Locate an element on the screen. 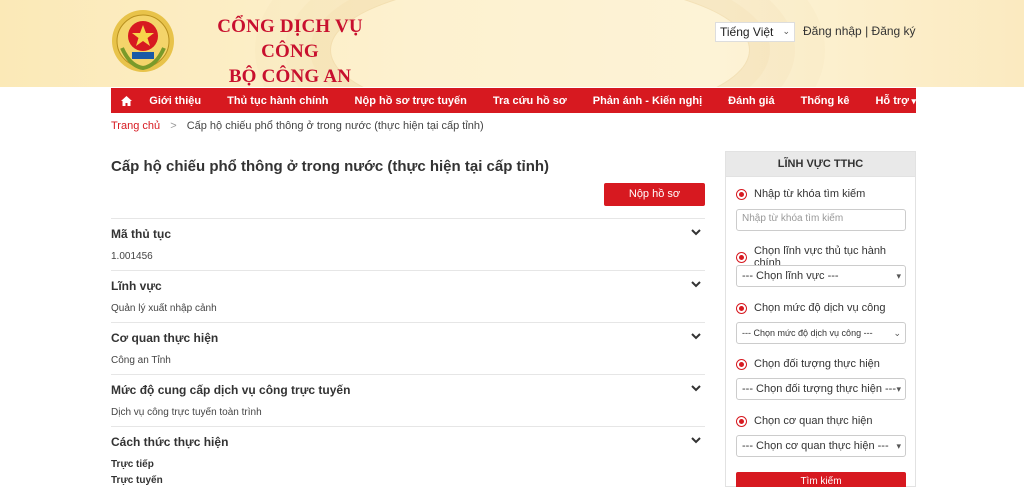 This screenshot has width=1024, height=487. auth-links: Đăng nhập | Đăng ký is located at coordinates (859, 31).